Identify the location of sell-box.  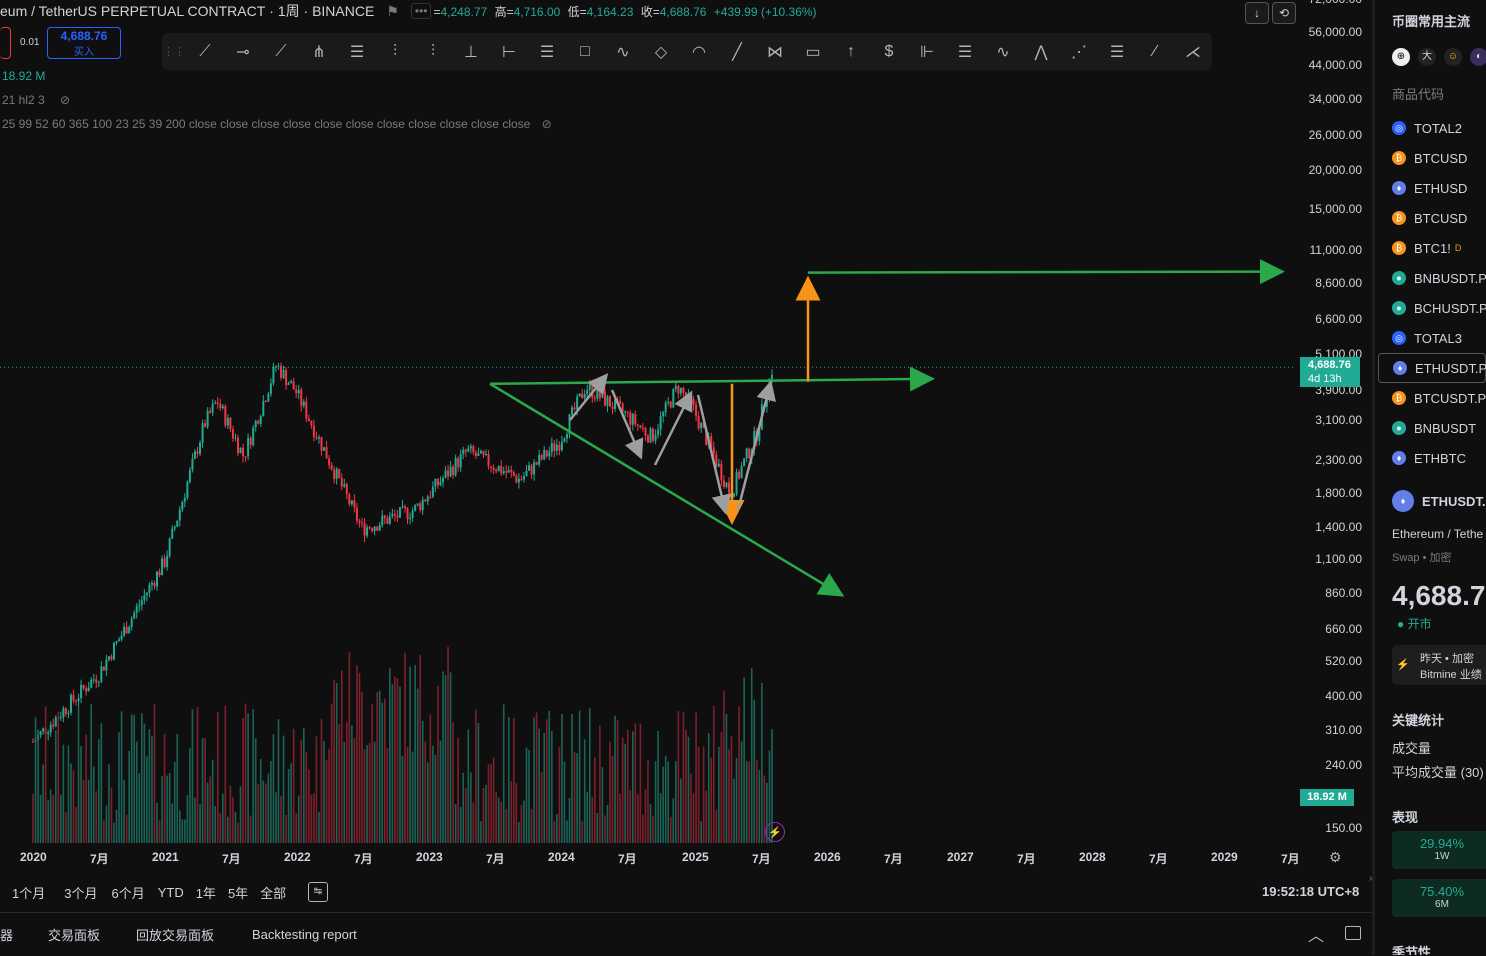
(5, 43).